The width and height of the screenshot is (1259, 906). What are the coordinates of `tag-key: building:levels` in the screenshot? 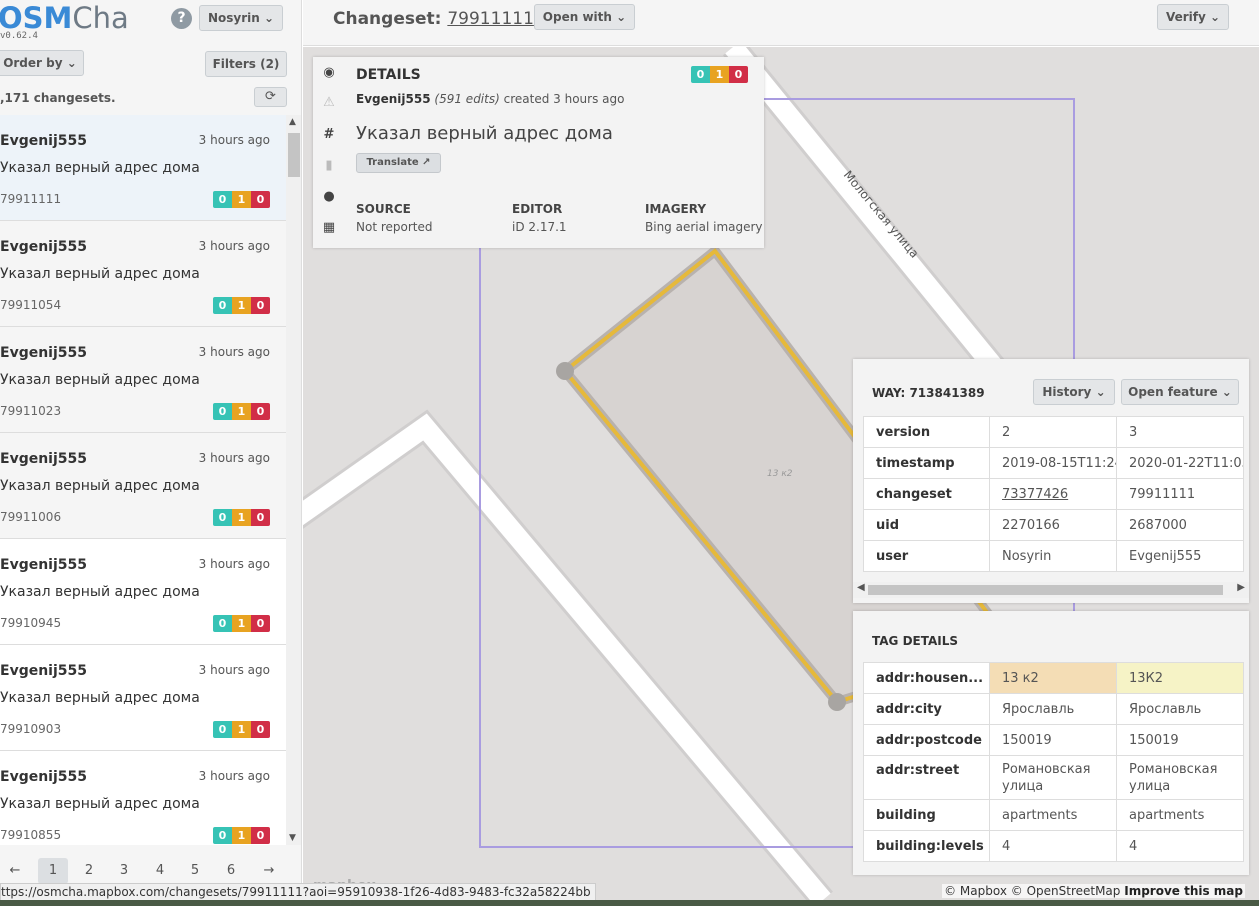 It's located at (926, 846).